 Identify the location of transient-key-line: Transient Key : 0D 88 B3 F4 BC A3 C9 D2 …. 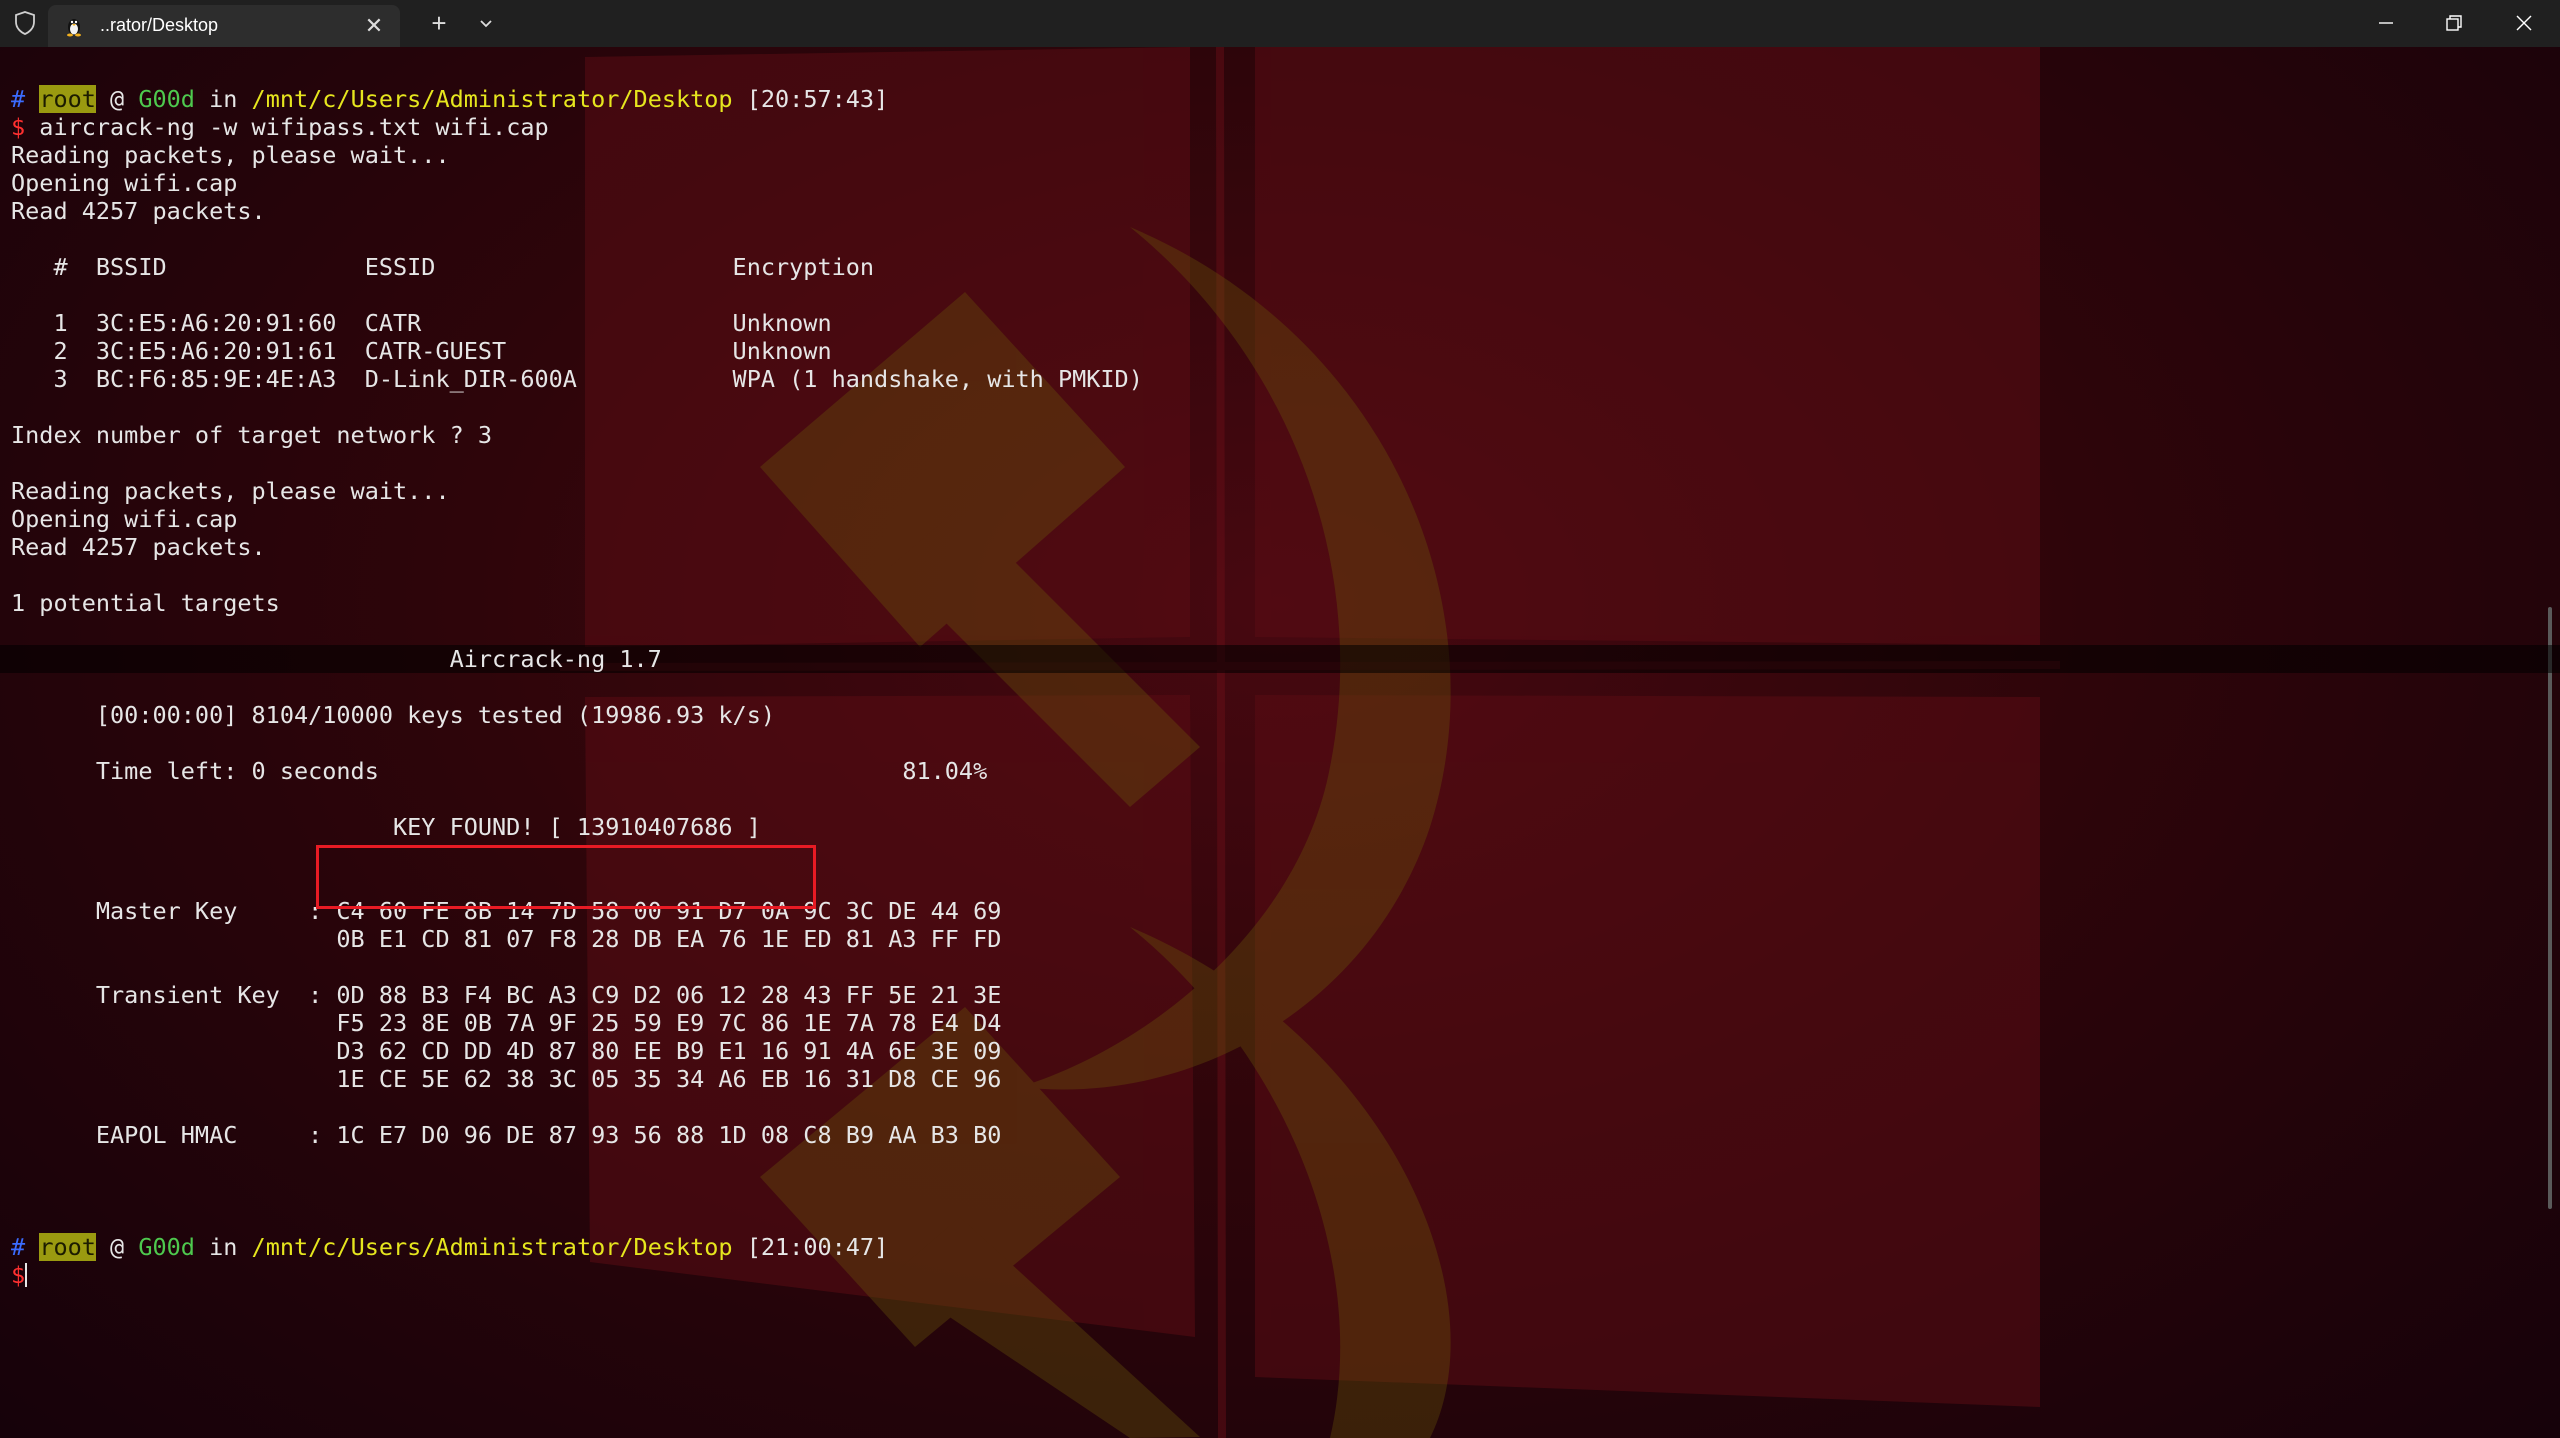
(506, 995).